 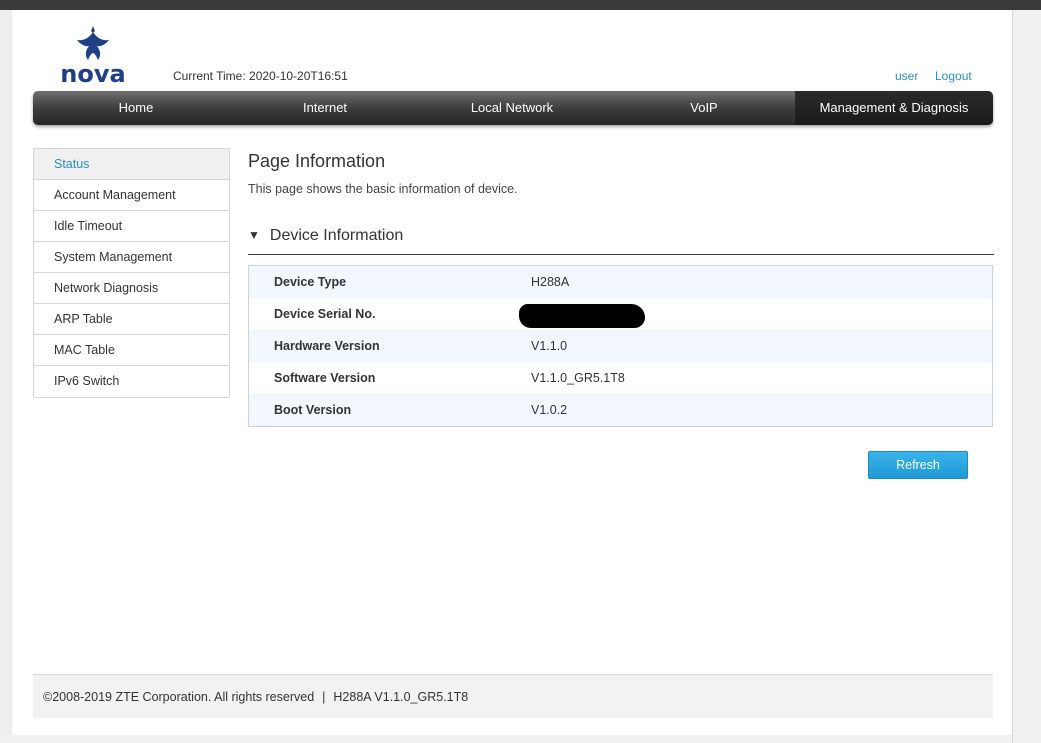 I want to click on sidebar-item-ipv6-switch: IPv6 Switch, so click(x=131, y=381).